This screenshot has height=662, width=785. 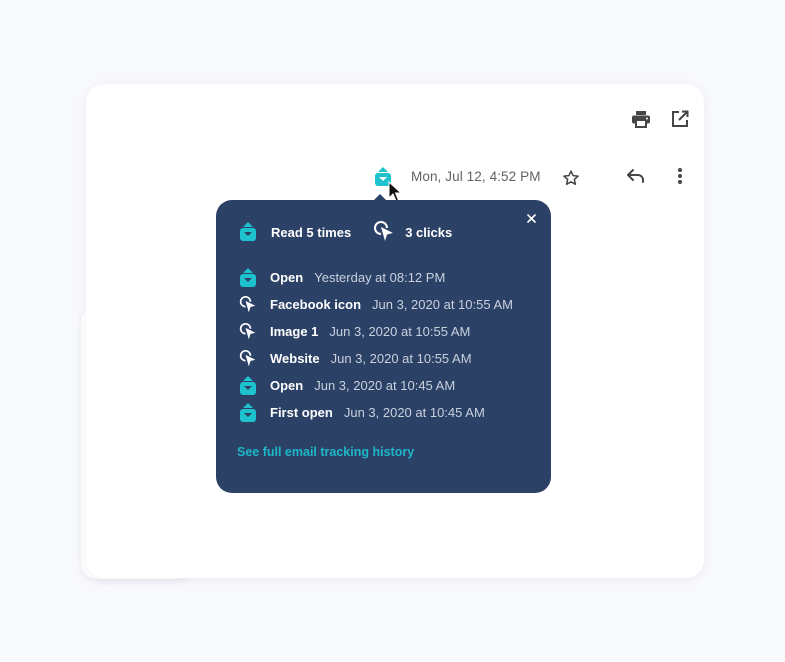 What do you see at coordinates (429, 232) in the screenshot?
I see `click-count: 3 clicks` at bounding box center [429, 232].